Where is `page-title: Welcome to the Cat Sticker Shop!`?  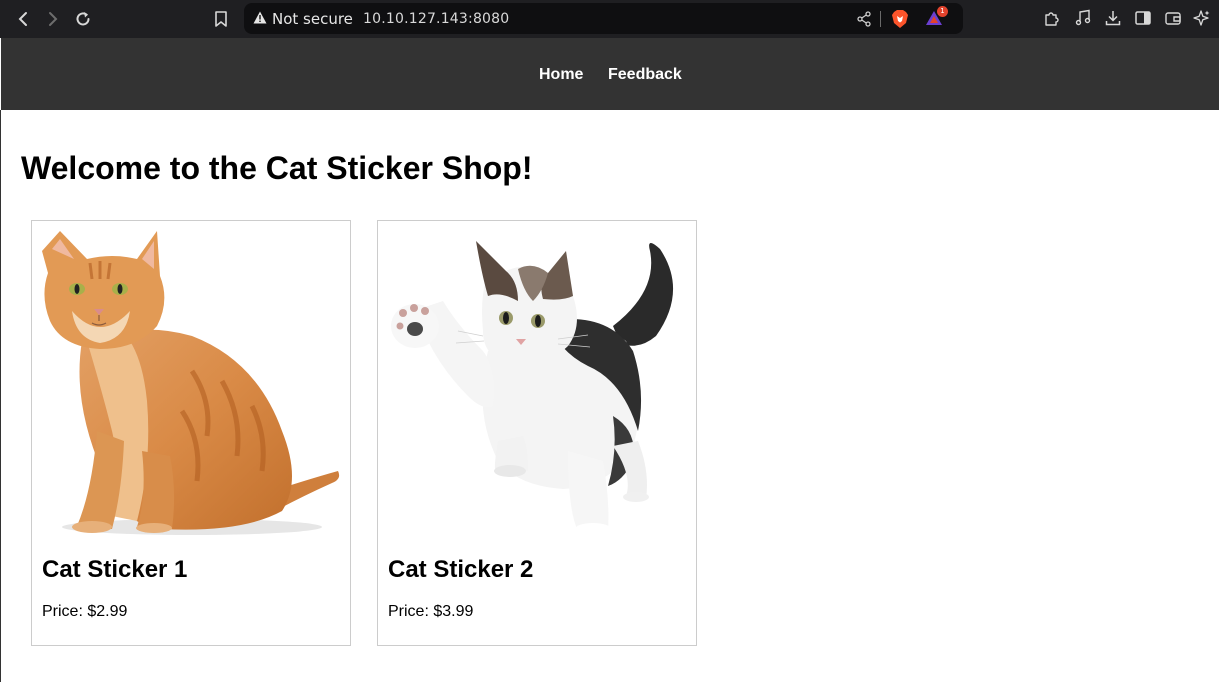 page-title: Welcome to the Cat Sticker Shop! is located at coordinates (277, 168).